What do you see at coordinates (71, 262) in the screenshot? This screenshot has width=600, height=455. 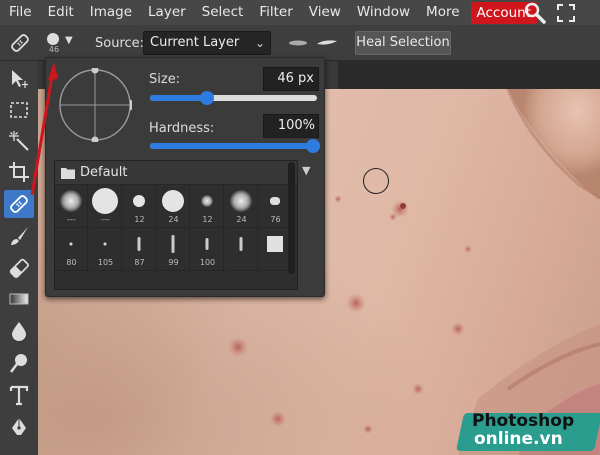 I see `brush-preset-label: 80` at bounding box center [71, 262].